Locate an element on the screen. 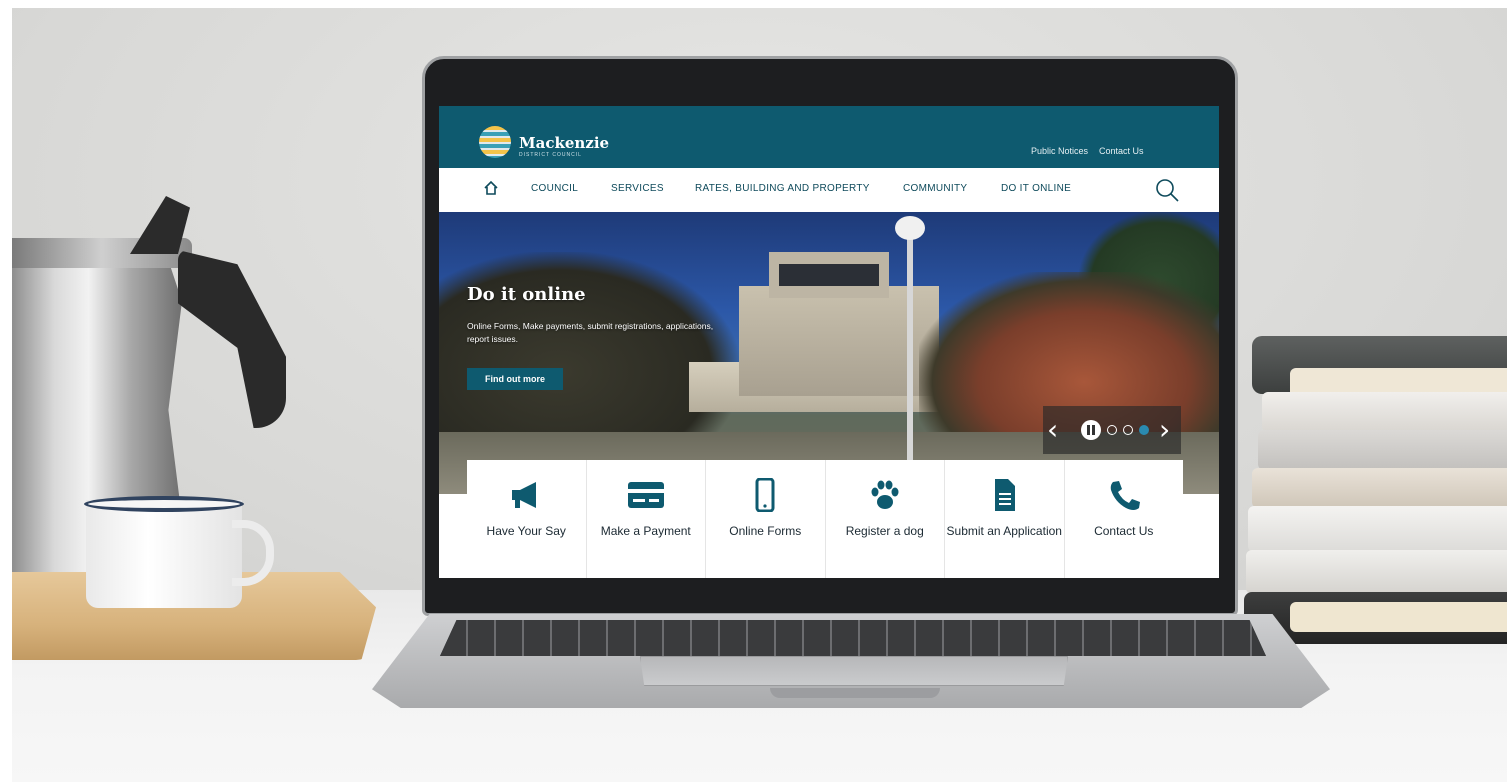 The image size is (1507, 782). nav-services: SERVICES is located at coordinates (637, 188).